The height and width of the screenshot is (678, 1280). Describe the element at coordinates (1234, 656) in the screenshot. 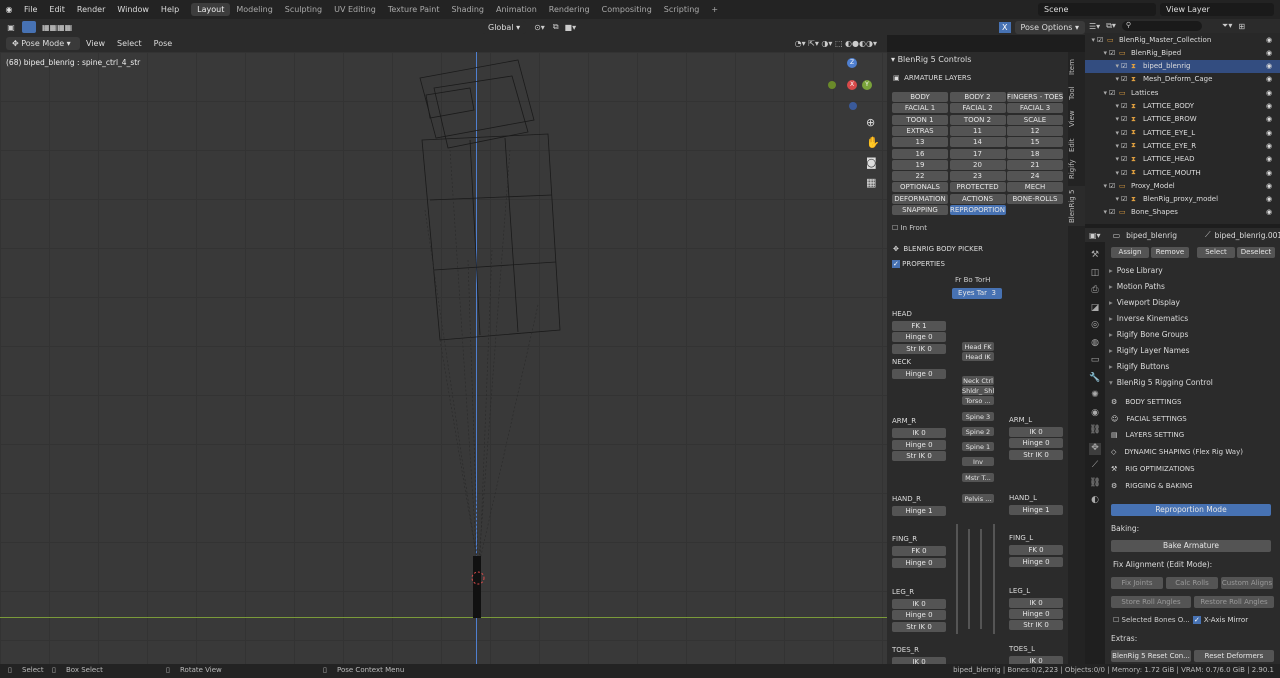

I see `extras-button: Reset Deformers` at that location.